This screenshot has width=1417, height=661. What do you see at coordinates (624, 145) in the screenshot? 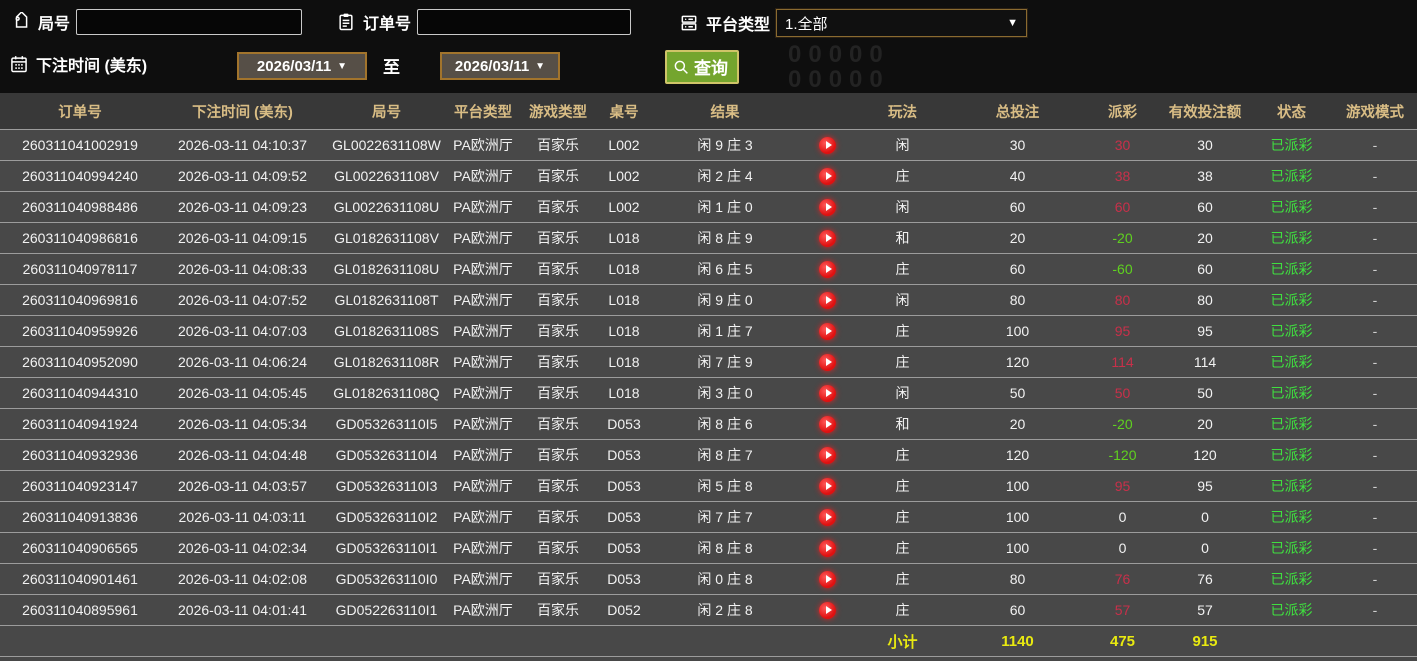
I see `cell-table: L002` at bounding box center [624, 145].